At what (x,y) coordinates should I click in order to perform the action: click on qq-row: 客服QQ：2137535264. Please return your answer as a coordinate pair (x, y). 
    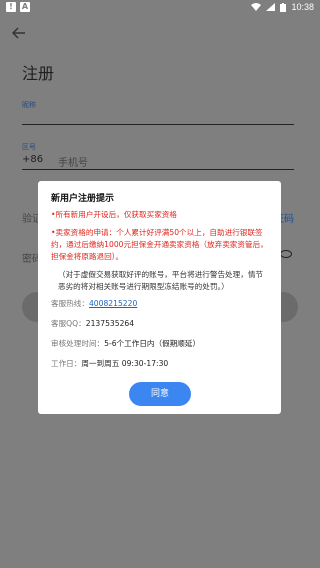
    Looking at the image, I should click on (160, 324).